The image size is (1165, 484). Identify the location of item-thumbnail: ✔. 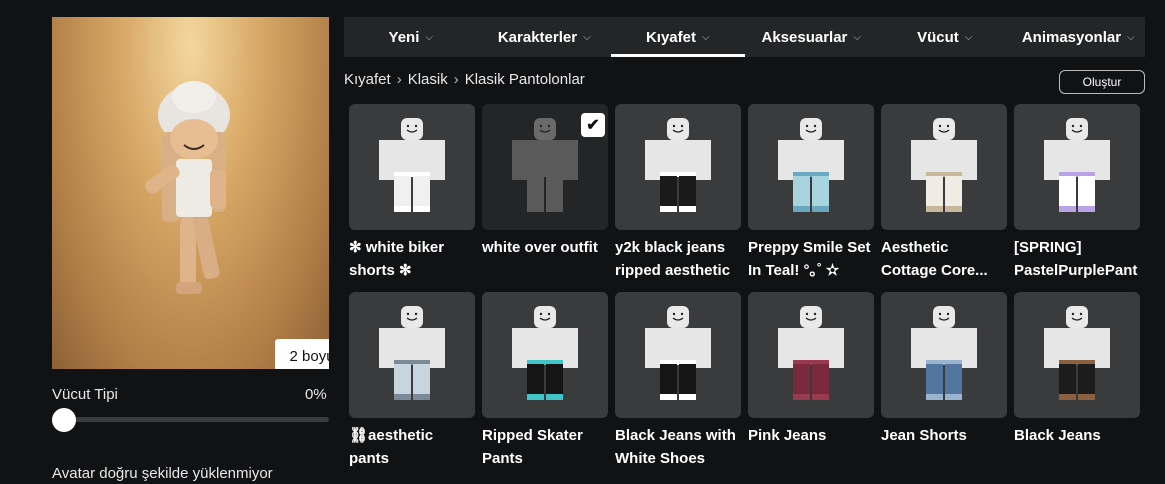
(545, 167).